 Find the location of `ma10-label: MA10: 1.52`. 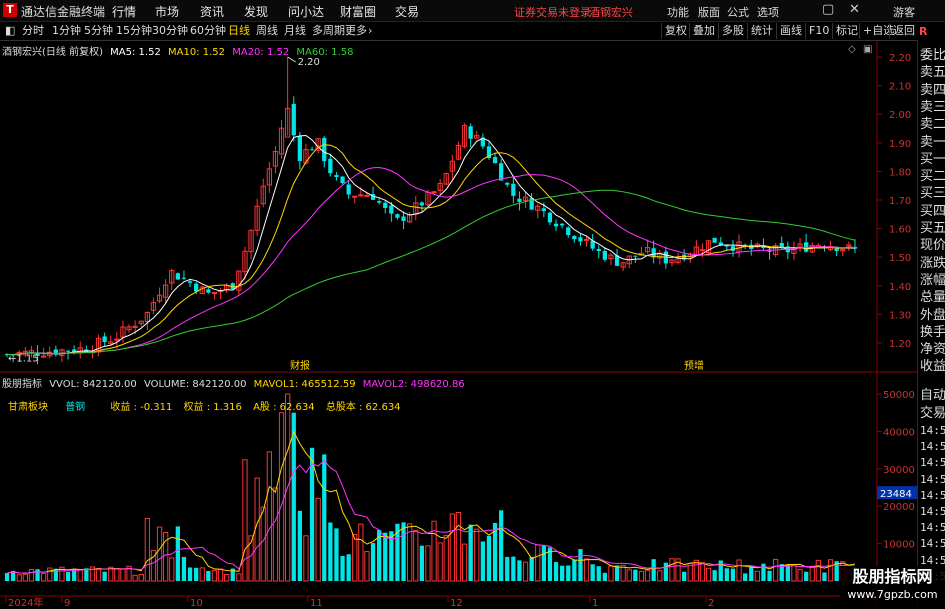

ma10-label: MA10: 1.52 is located at coordinates (197, 52).